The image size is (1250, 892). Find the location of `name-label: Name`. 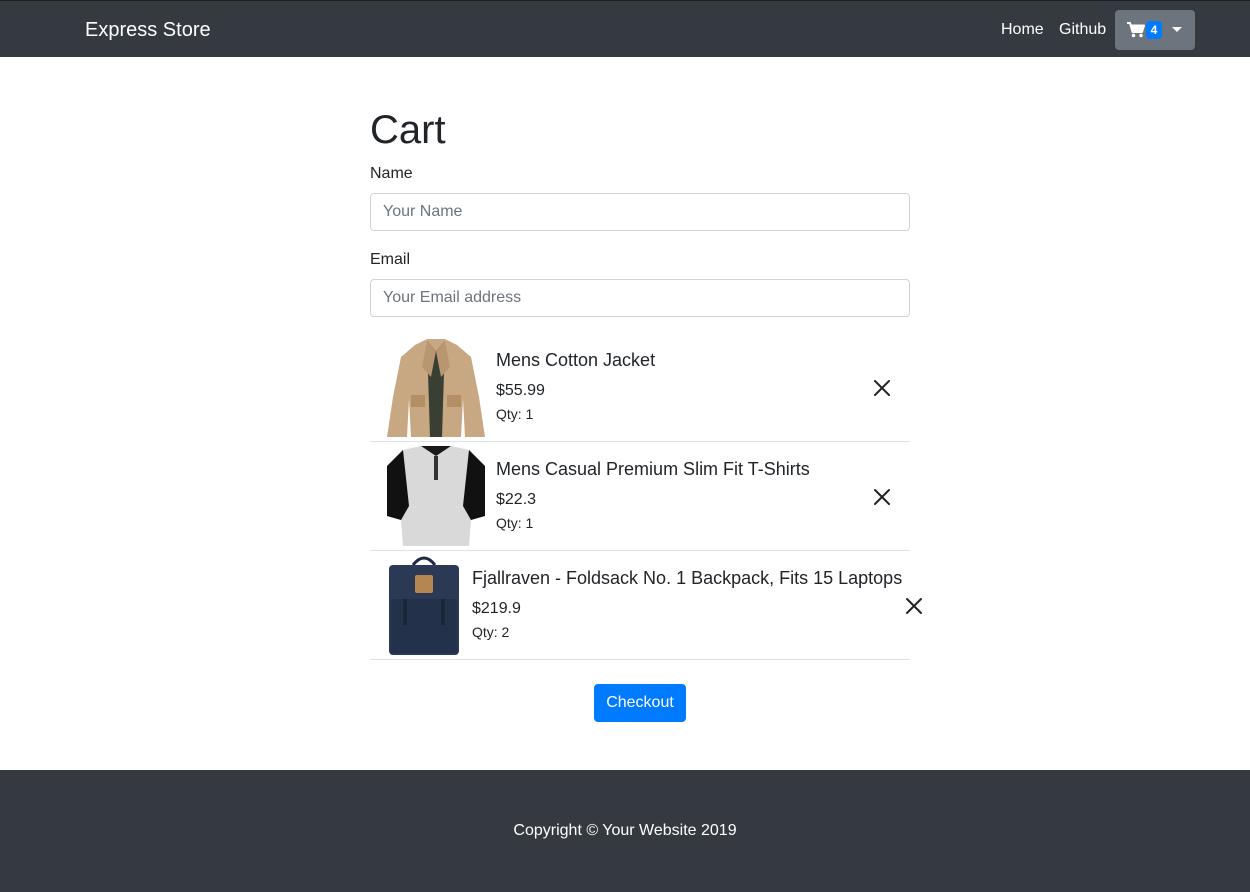

name-label: Name is located at coordinates (391, 173).